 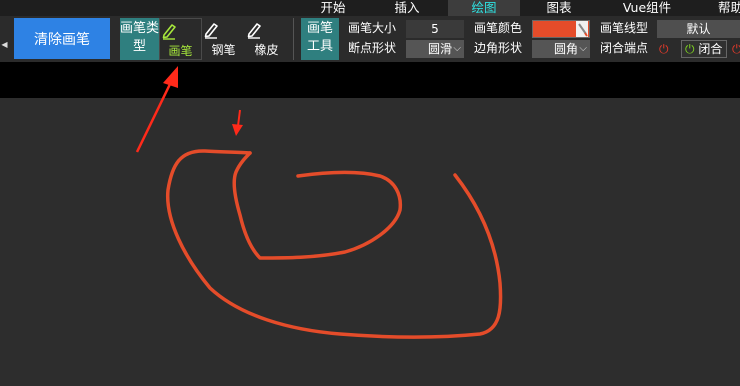 What do you see at coordinates (698, 29) in the screenshot?
I see `line-type-select: 默认` at bounding box center [698, 29].